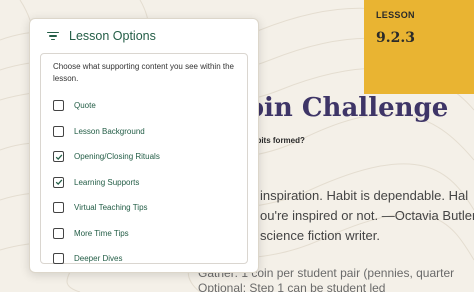 The width and height of the screenshot is (474, 292). I want to click on option-label: More Time Tips, so click(101, 233).